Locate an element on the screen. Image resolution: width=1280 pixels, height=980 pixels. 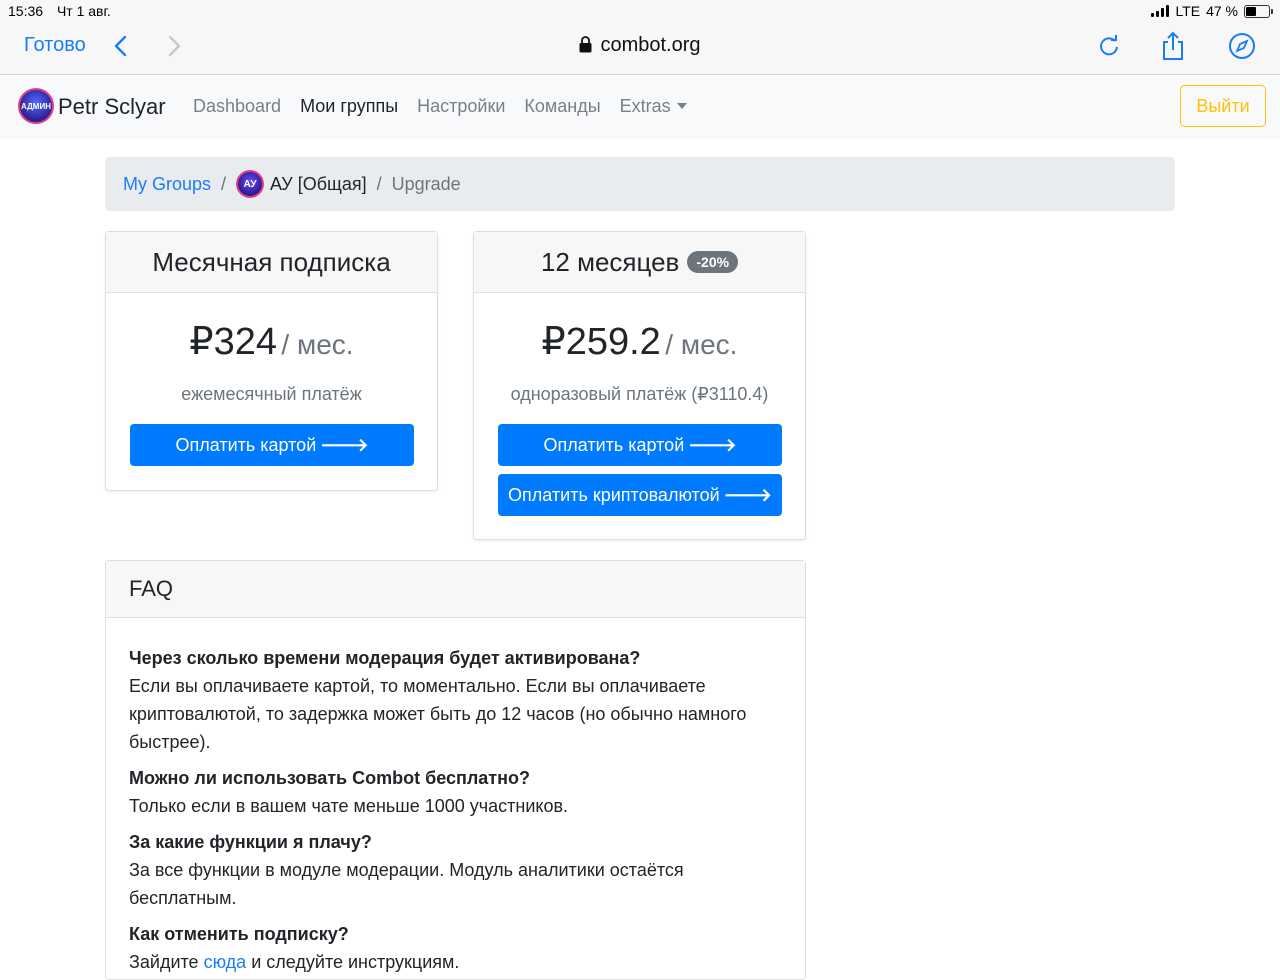
lock-icon is located at coordinates (585, 44).